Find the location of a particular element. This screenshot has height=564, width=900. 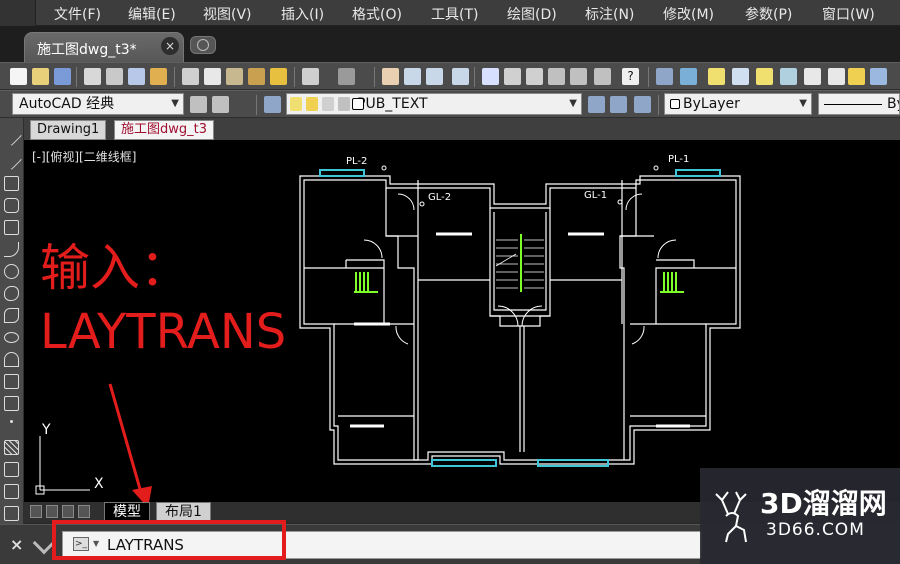

publish-icon is located at coordinates (136, 76).